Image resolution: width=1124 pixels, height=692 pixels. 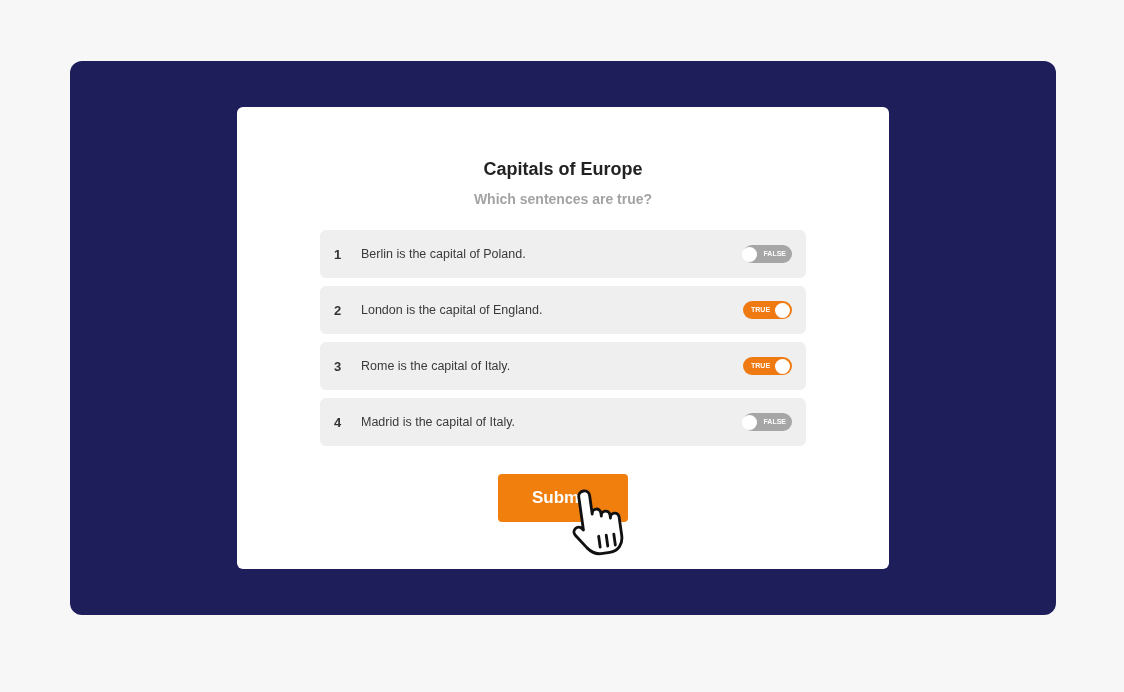 What do you see at coordinates (436, 366) in the screenshot?
I see `statement-text: Rome is the capital of Italy.` at bounding box center [436, 366].